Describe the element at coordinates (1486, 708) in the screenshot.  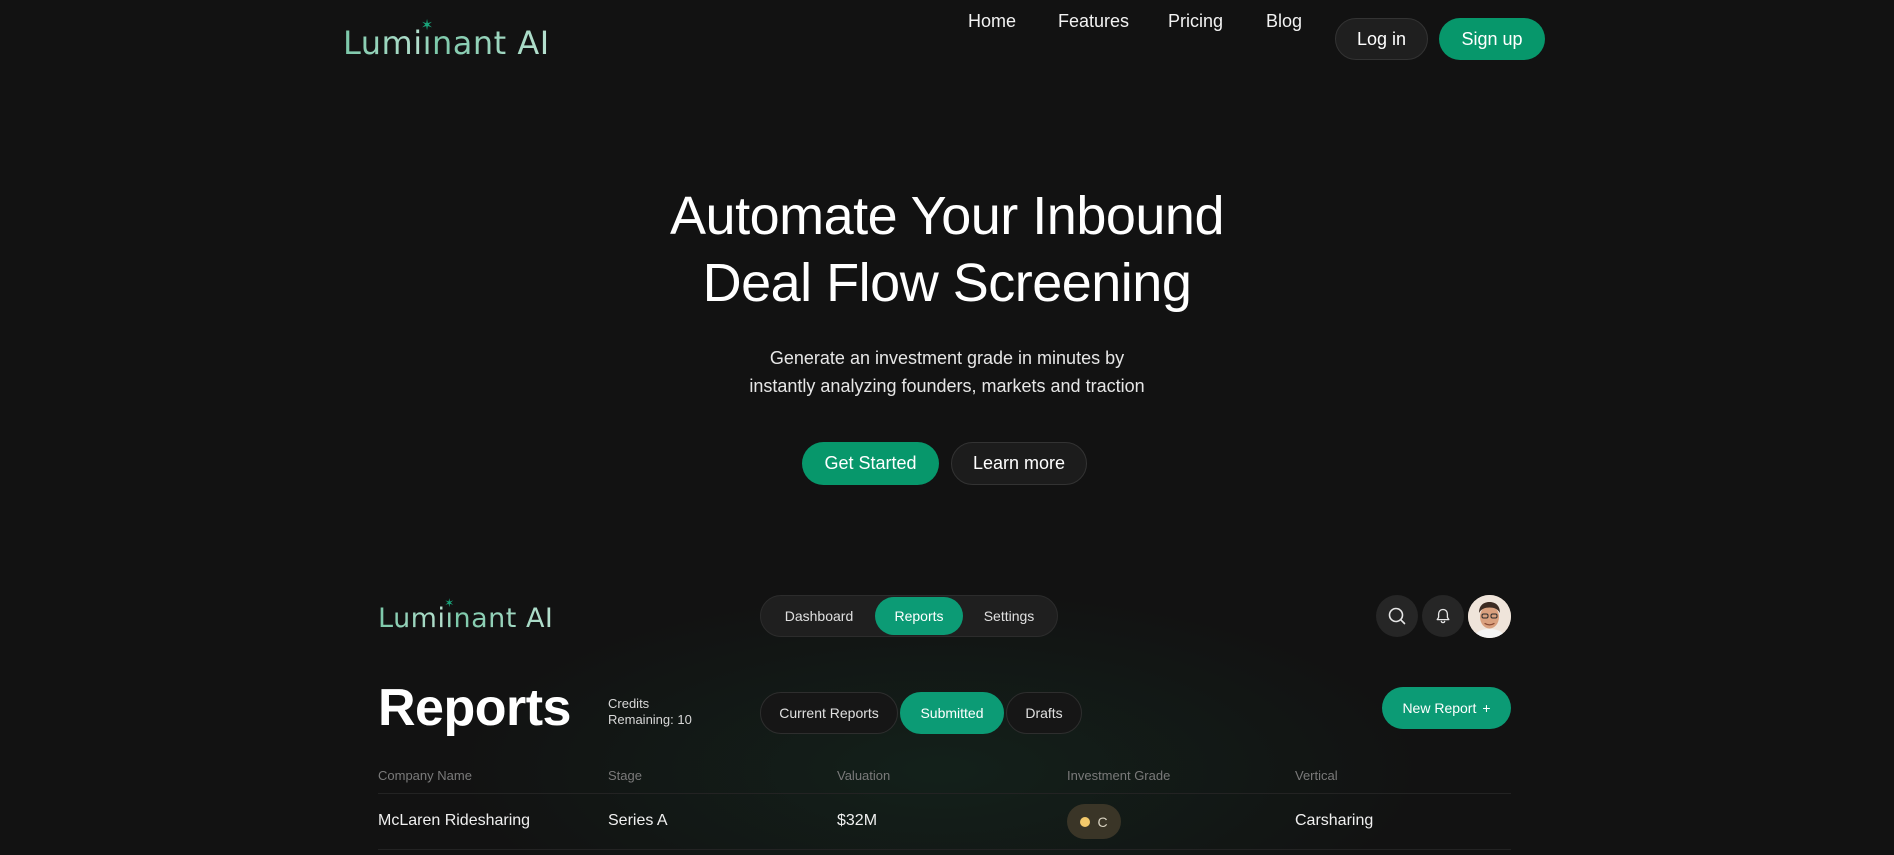
I see `plus-icon: +` at that location.